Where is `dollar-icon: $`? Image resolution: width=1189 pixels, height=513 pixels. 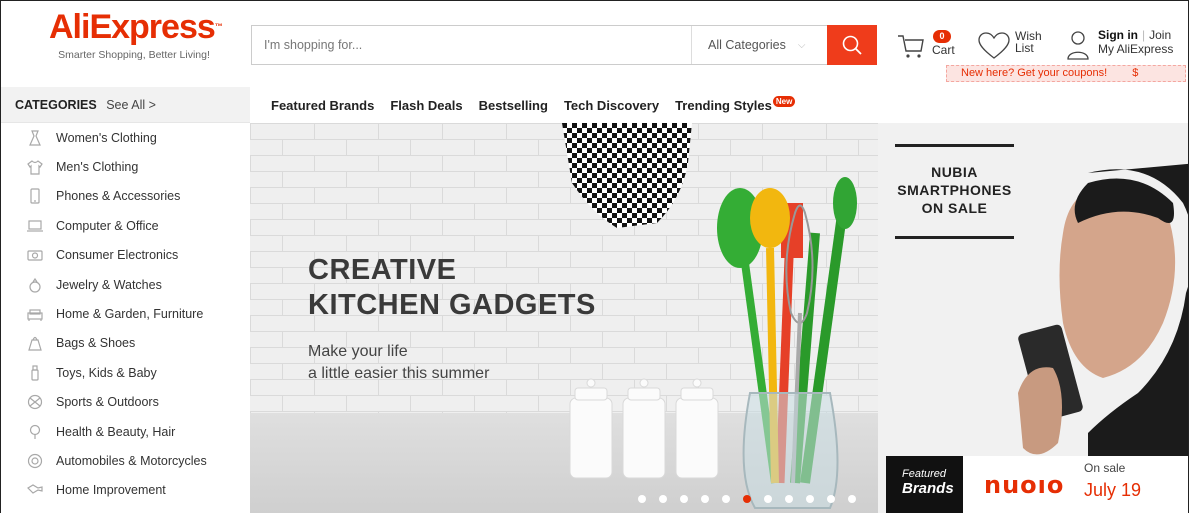 dollar-icon: $ is located at coordinates (1135, 73).